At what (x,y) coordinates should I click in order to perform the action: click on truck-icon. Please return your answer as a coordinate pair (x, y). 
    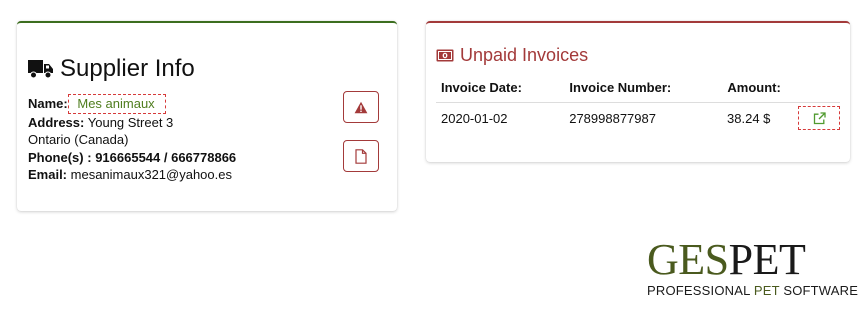
    Looking at the image, I should click on (40, 69).